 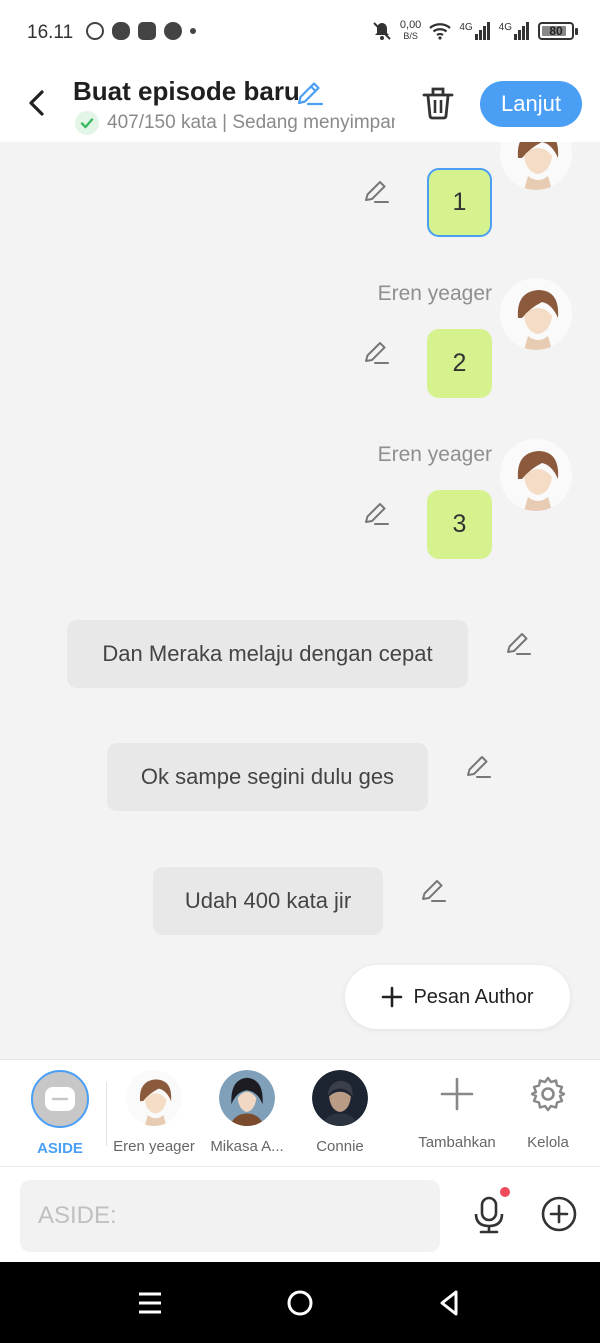 I want to click on network-2-label: 4G, so click(x=505, y=27).